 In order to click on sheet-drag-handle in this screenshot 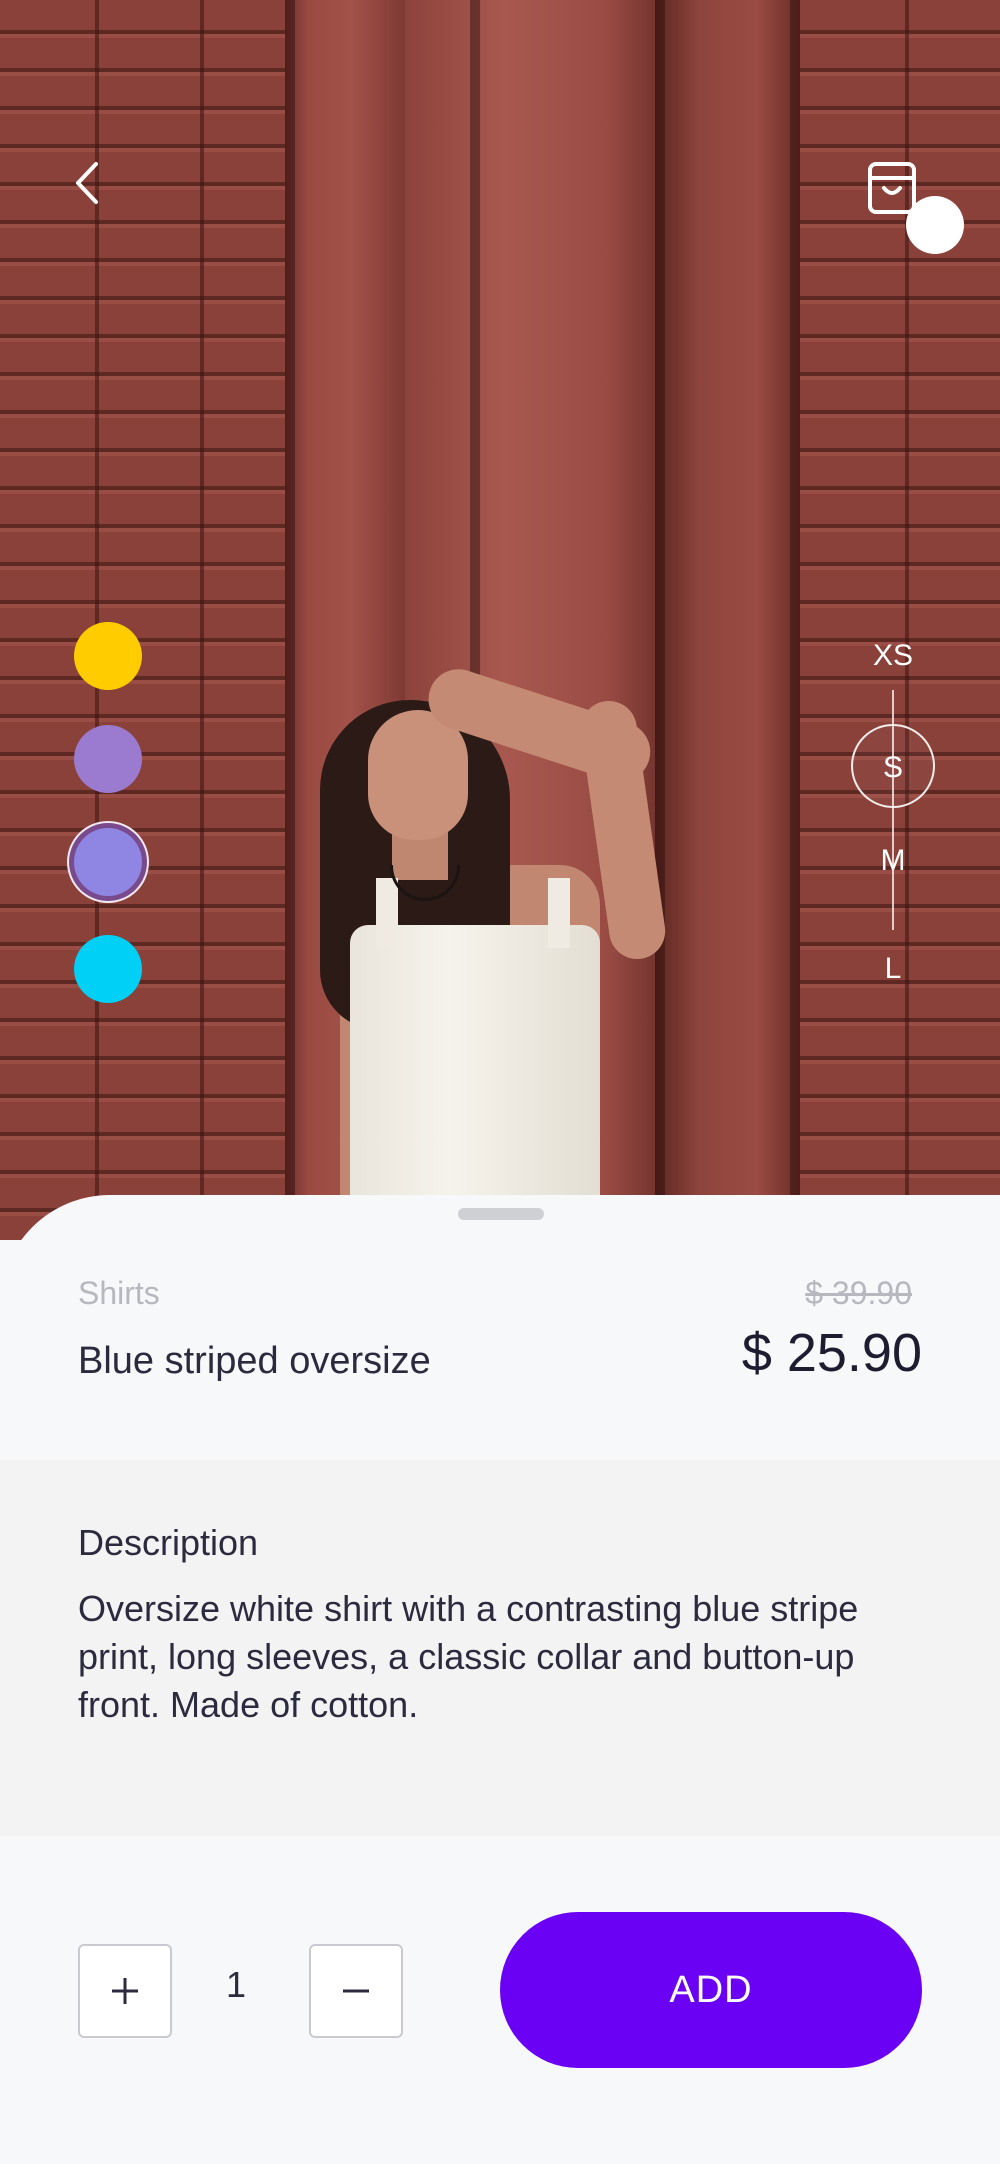, I will do `click(501, 1214)`.